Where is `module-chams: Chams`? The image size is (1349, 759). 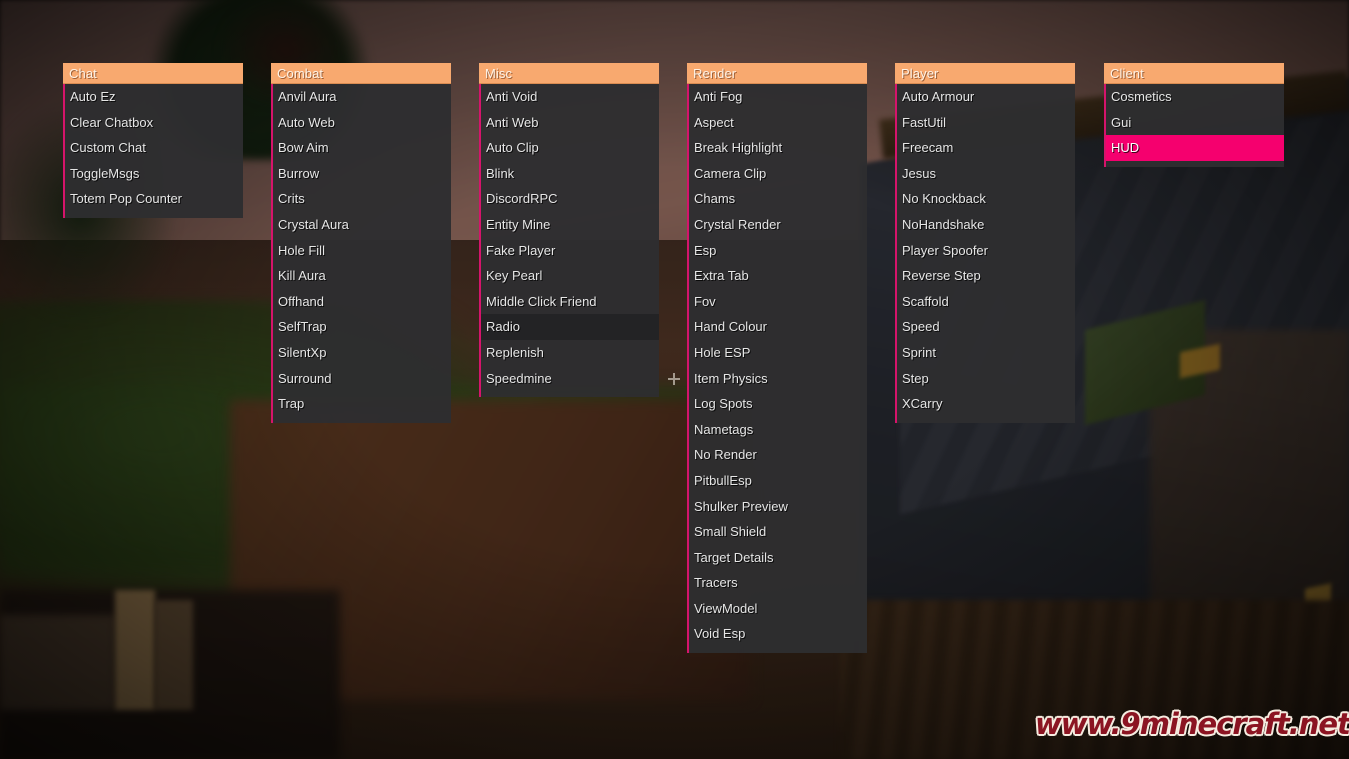
module-chams: Chams is located at coordinates (778, 199).